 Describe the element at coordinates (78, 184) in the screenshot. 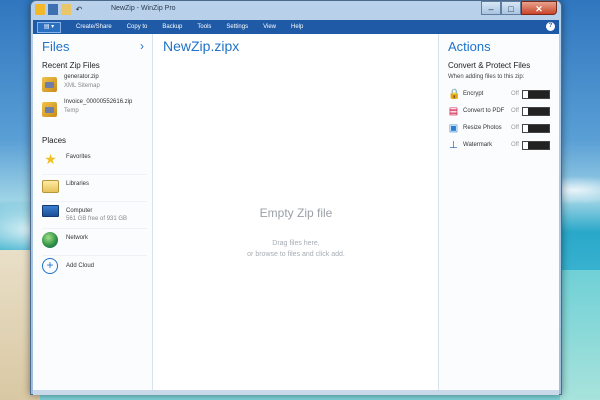

I see `place-label: Libraries` at that location.